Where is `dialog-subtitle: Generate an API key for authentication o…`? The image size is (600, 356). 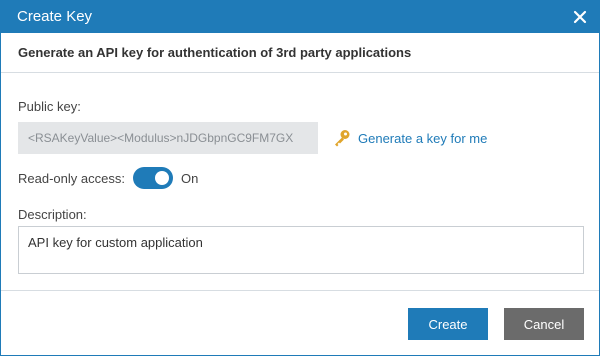
dialog-subtitle: Generate an API key for authentication o… is located at coordinates (215, 52).